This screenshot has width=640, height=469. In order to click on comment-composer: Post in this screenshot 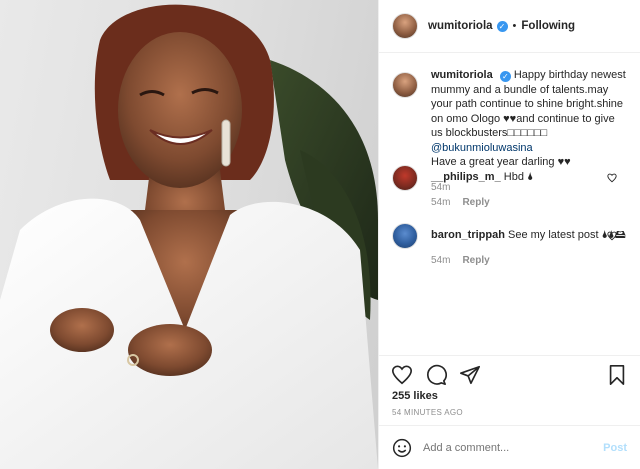, I will do `click(509, 447)`.